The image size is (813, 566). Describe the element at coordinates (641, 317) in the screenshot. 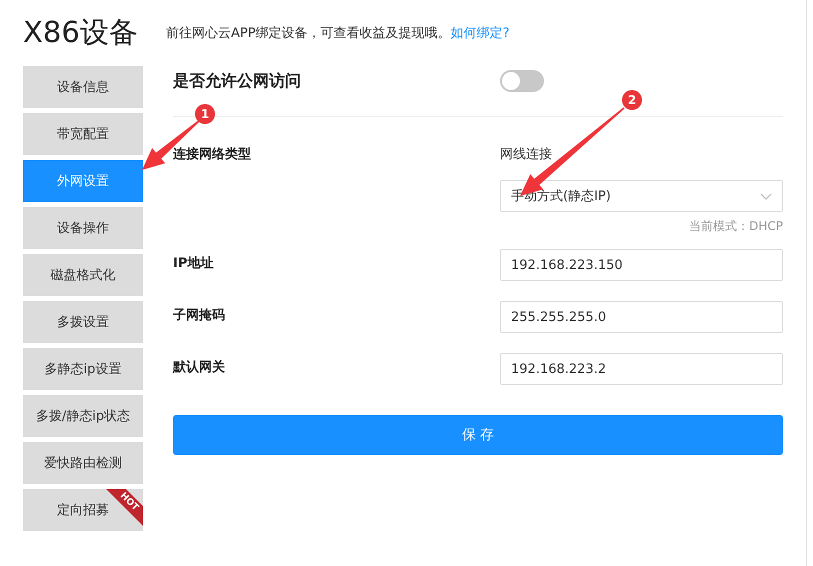

I see `input-field: 255.255.255.0` at that location.